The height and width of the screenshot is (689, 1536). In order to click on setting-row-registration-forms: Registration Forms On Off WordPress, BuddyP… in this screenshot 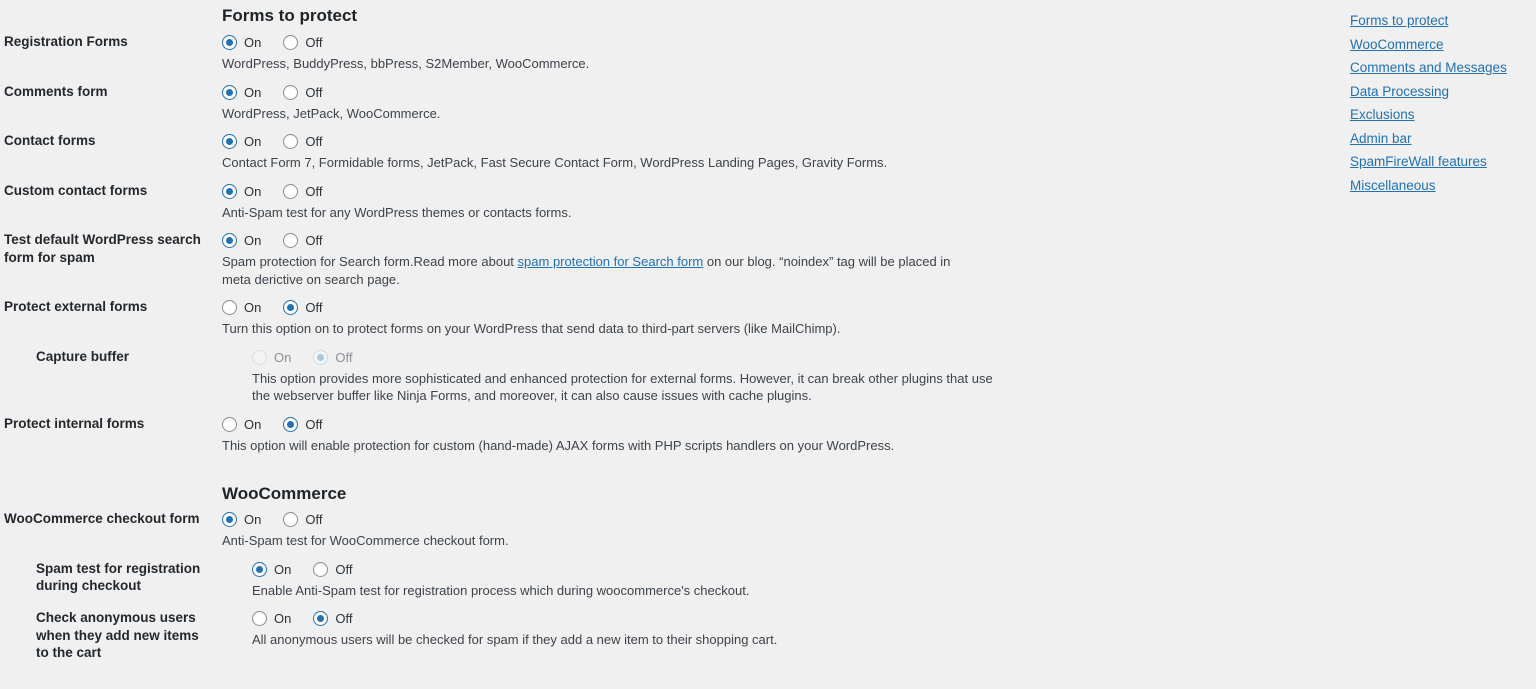, I will do `click(665, 57)`.